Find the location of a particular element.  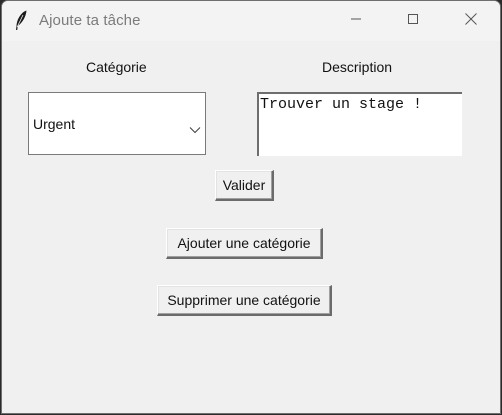

minimize-button is located at coordinates (356, 21).